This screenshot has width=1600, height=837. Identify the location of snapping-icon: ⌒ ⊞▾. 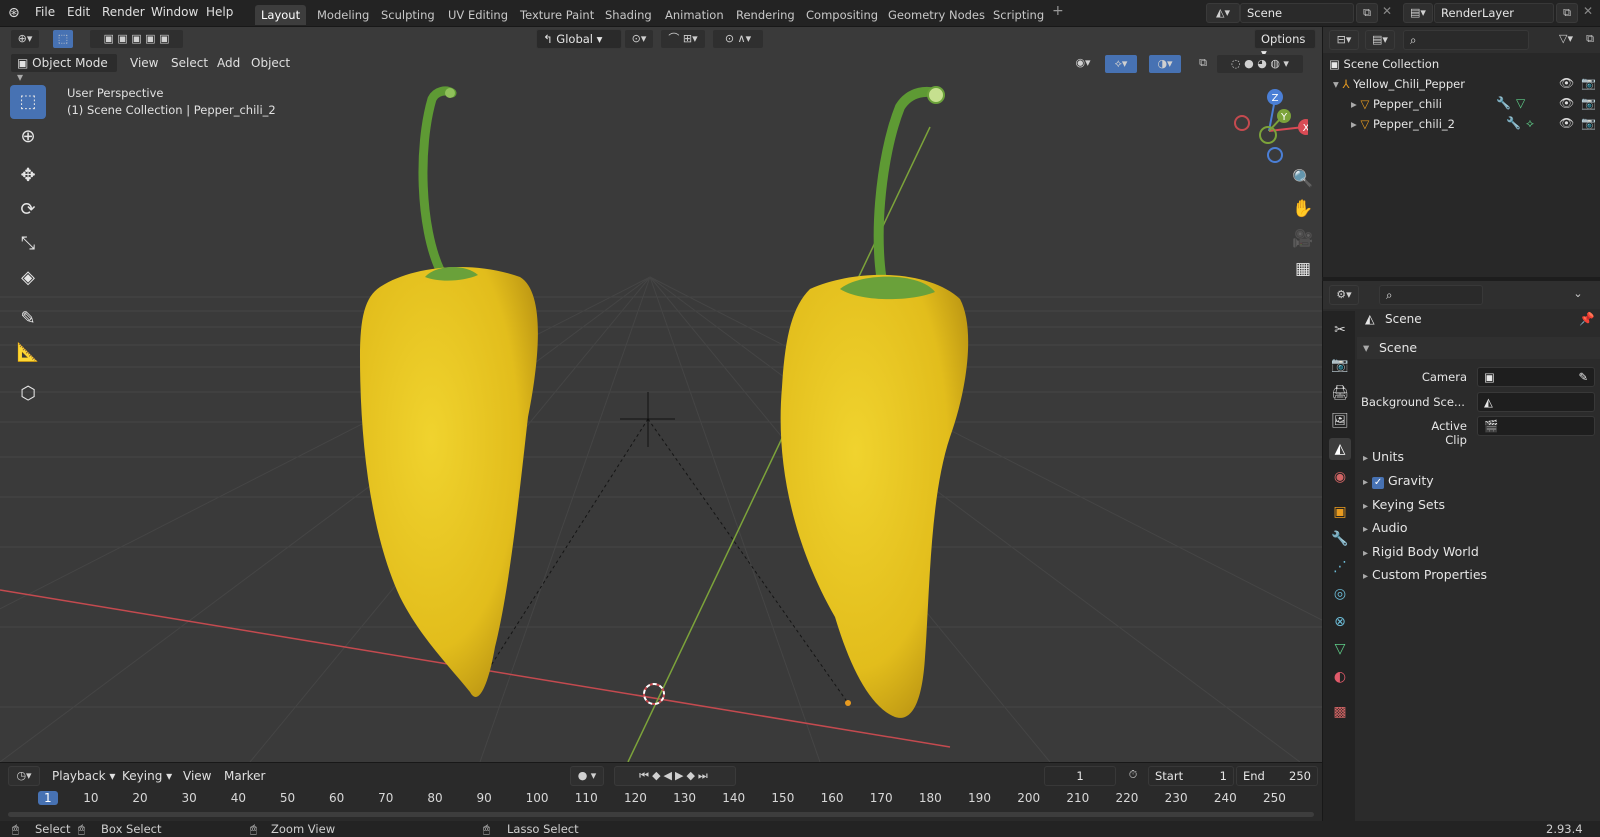
(683, 39).